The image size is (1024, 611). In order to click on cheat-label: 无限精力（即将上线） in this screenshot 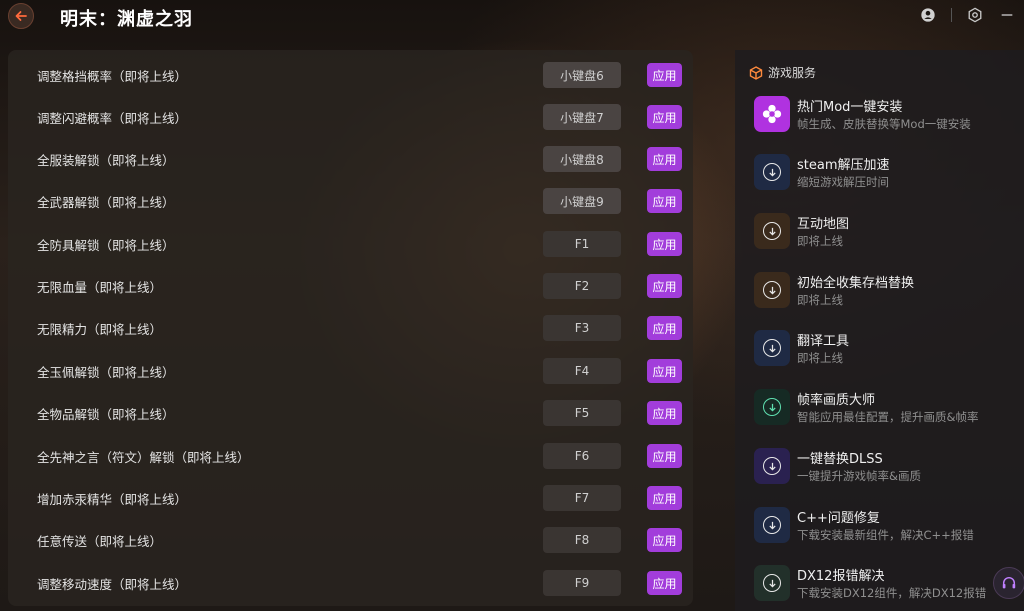, I will do `click(100, 329)`.